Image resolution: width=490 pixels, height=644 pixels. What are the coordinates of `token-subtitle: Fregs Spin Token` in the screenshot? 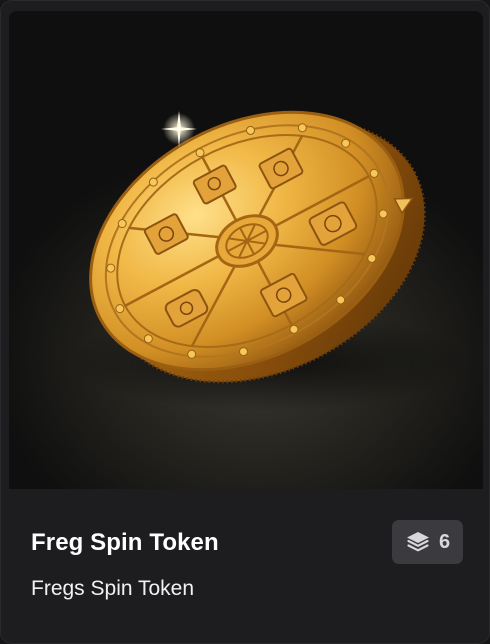 It's located at (113, 588).